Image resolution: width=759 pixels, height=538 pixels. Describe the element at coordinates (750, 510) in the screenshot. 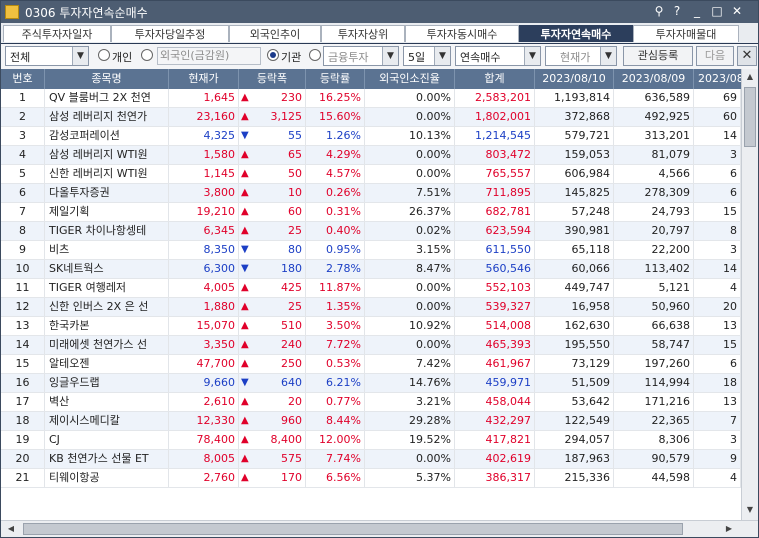

I see `scroll-down-icon: ▼` at that location.